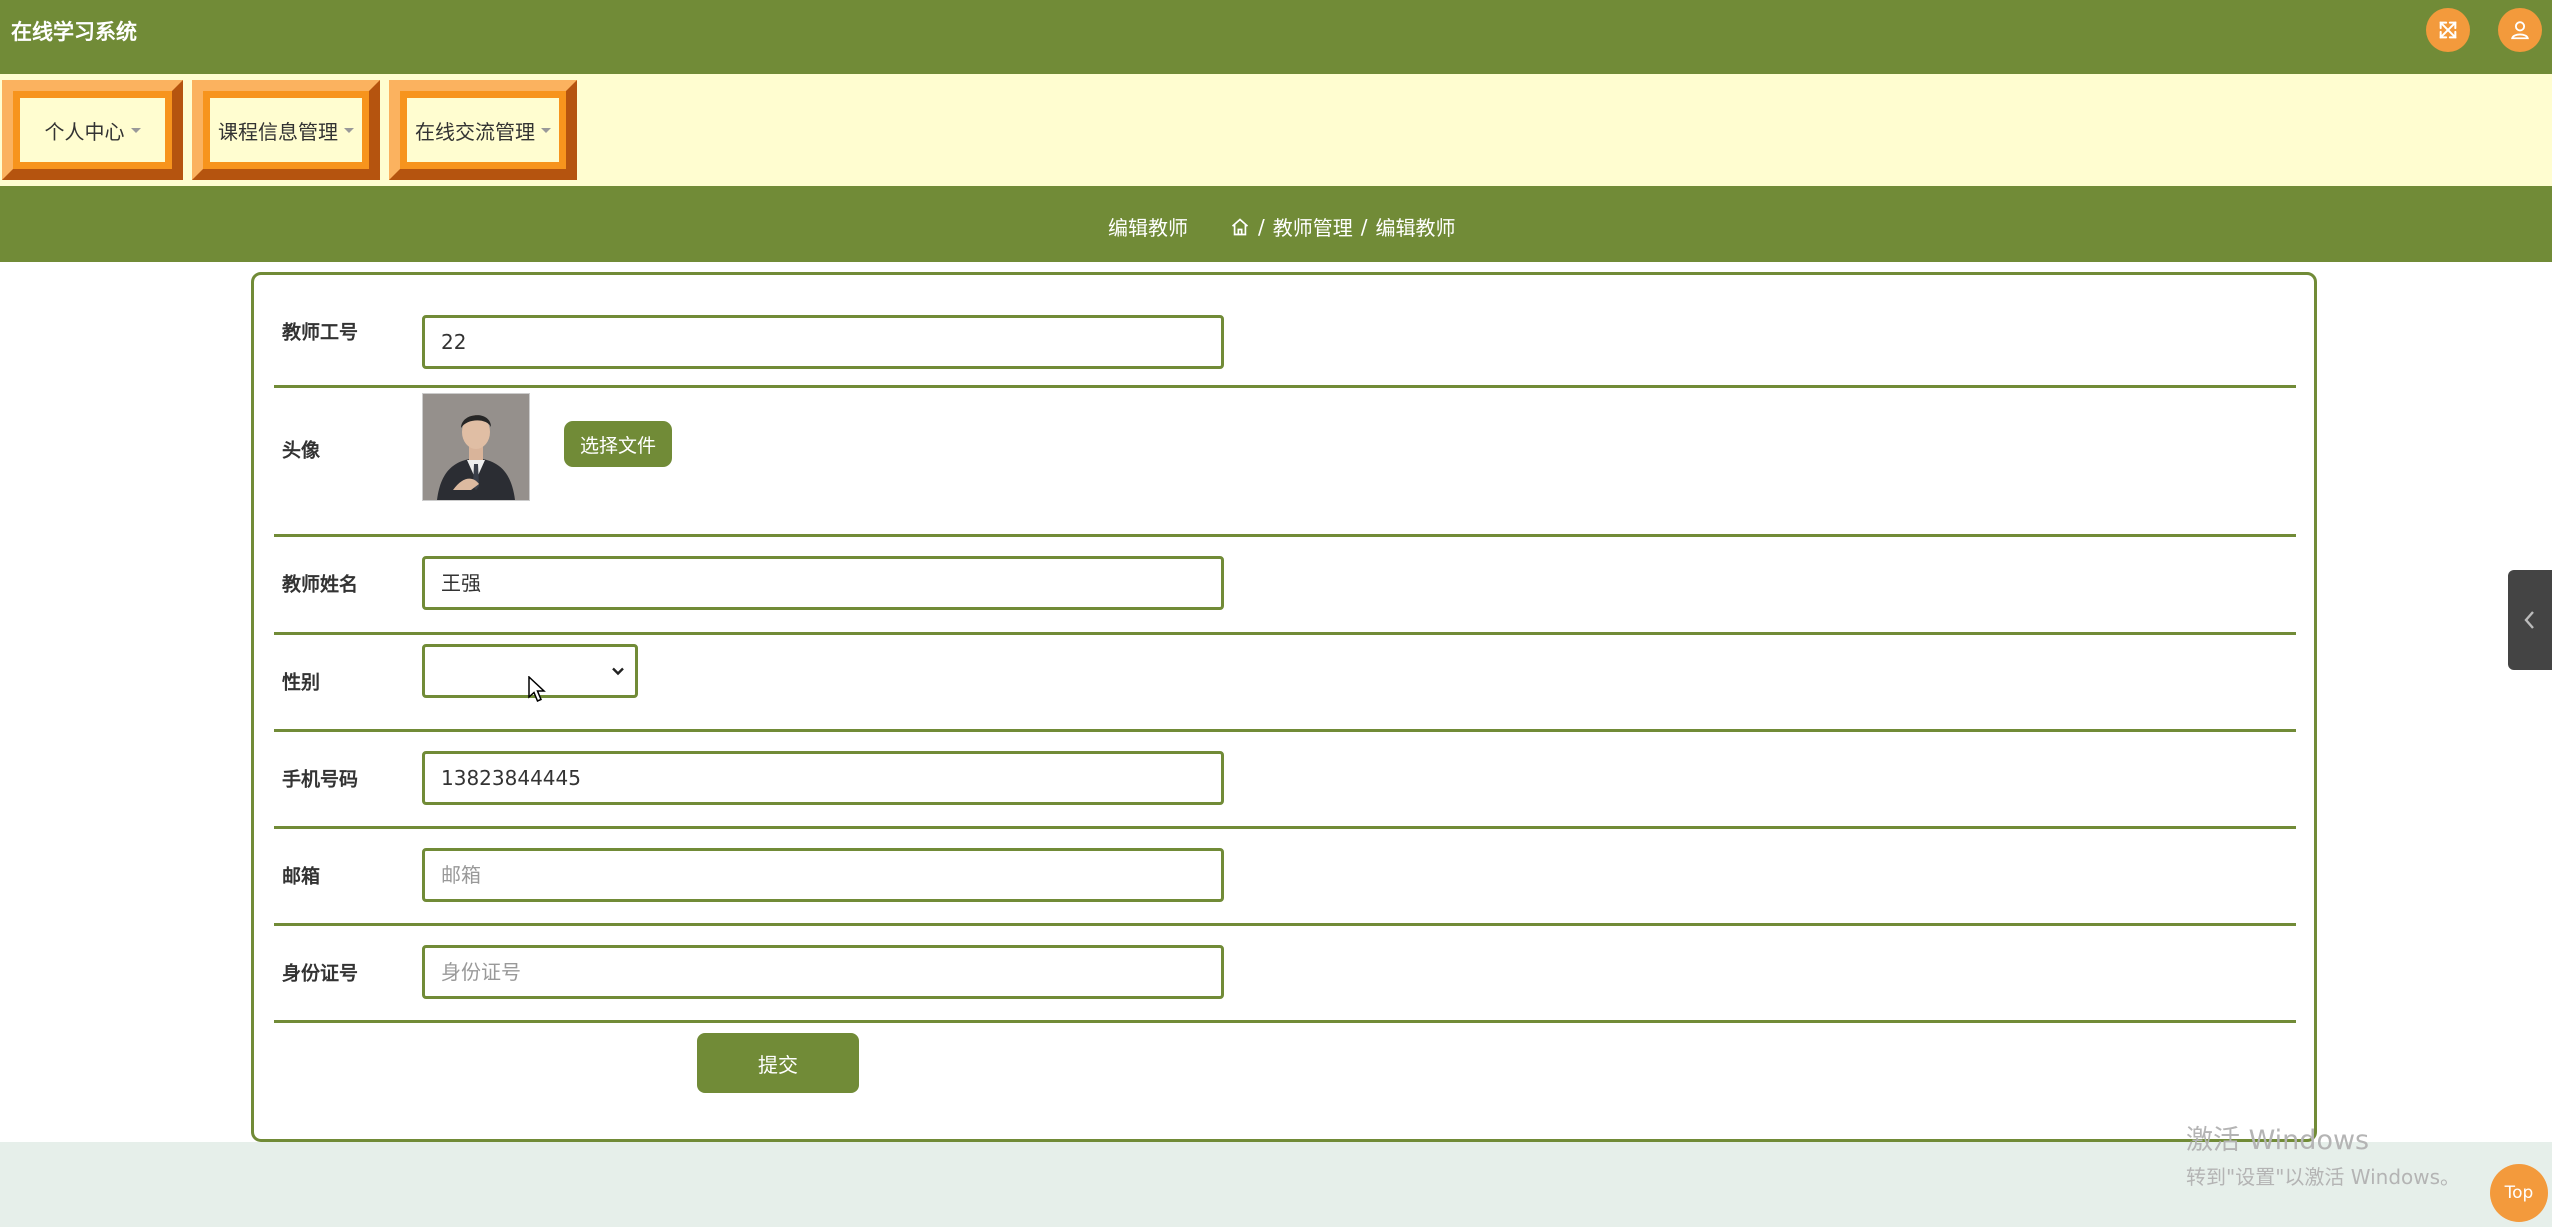 The image size is (2552, 1227). Describe the element at coordinates (1285, 973) in the screenshot. I see `form-row-id-card: 身份证号 身份证号` at that location.